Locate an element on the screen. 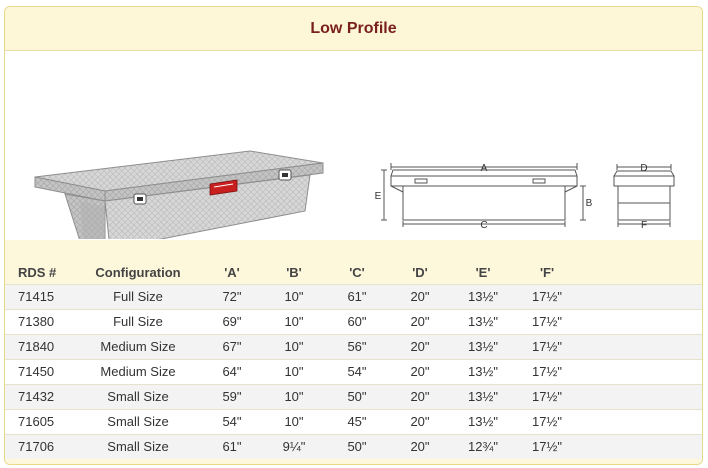 This screenshot has height=468, width=708. cell-rds-number: 71380 is located at coordinates (40, 321).